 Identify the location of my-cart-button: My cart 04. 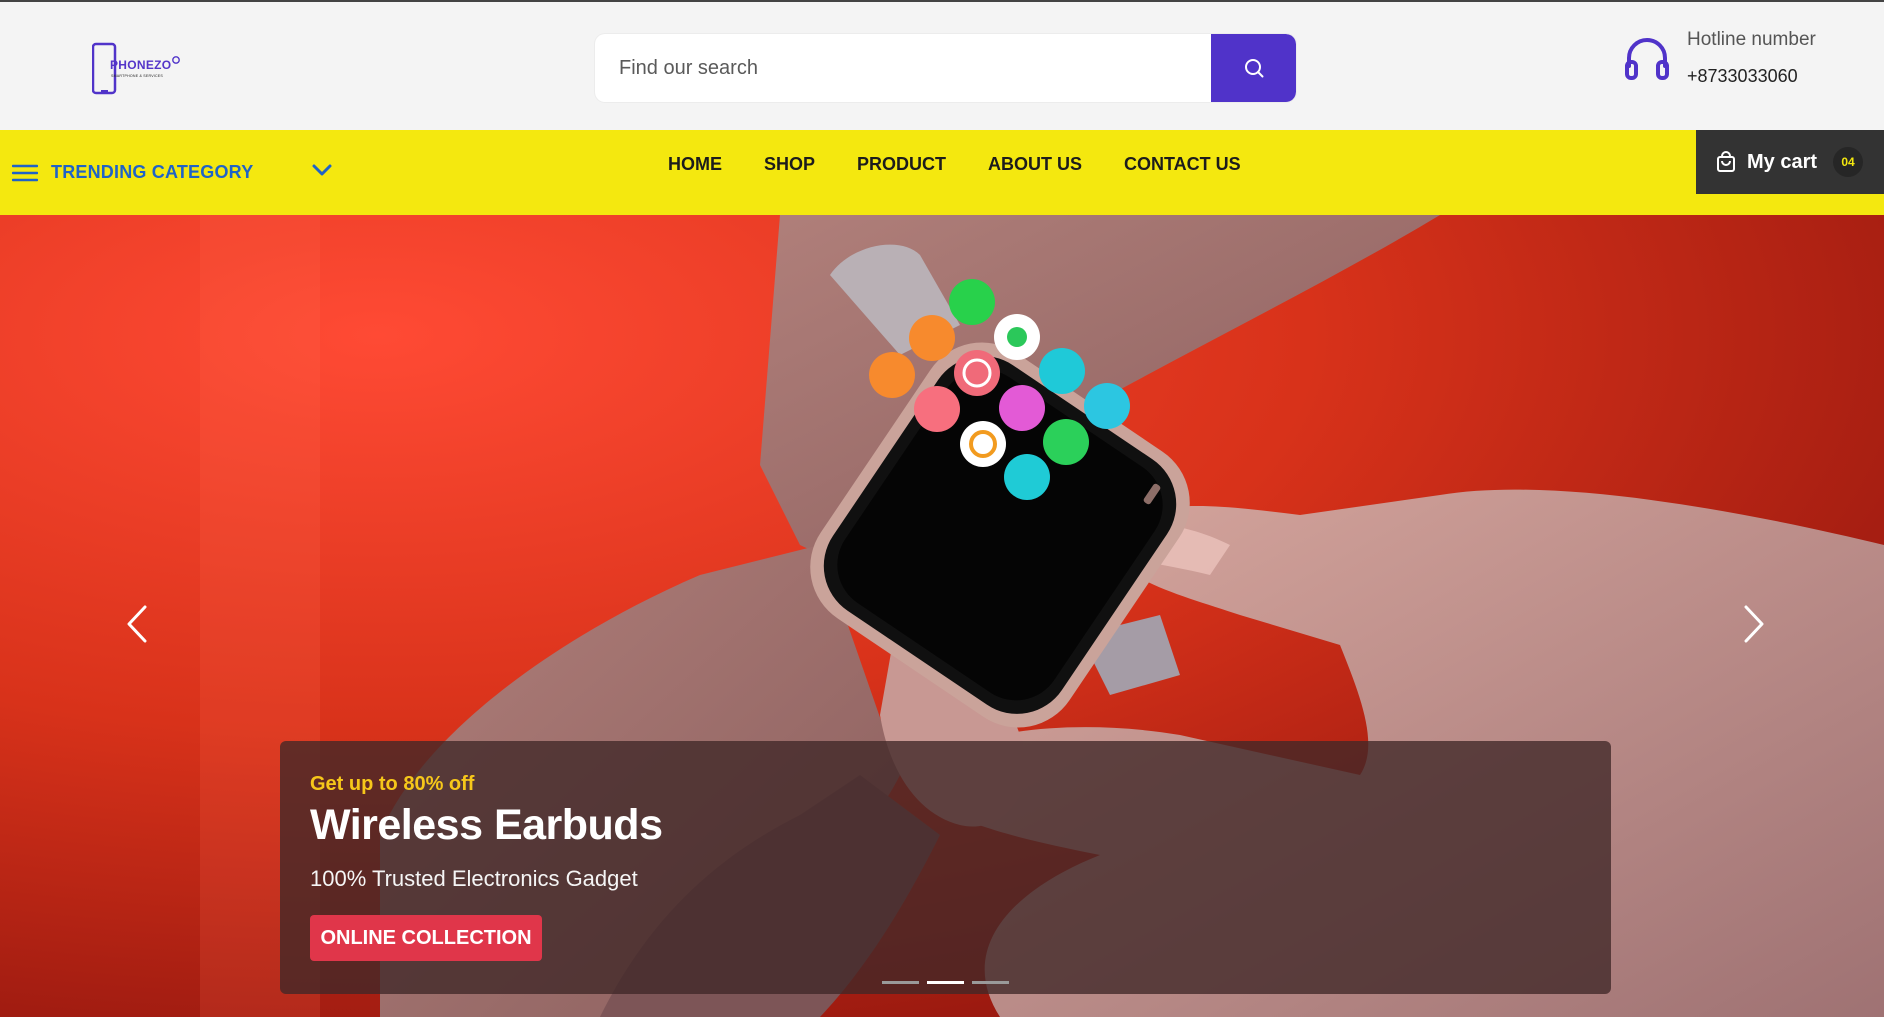
(1790, 162).